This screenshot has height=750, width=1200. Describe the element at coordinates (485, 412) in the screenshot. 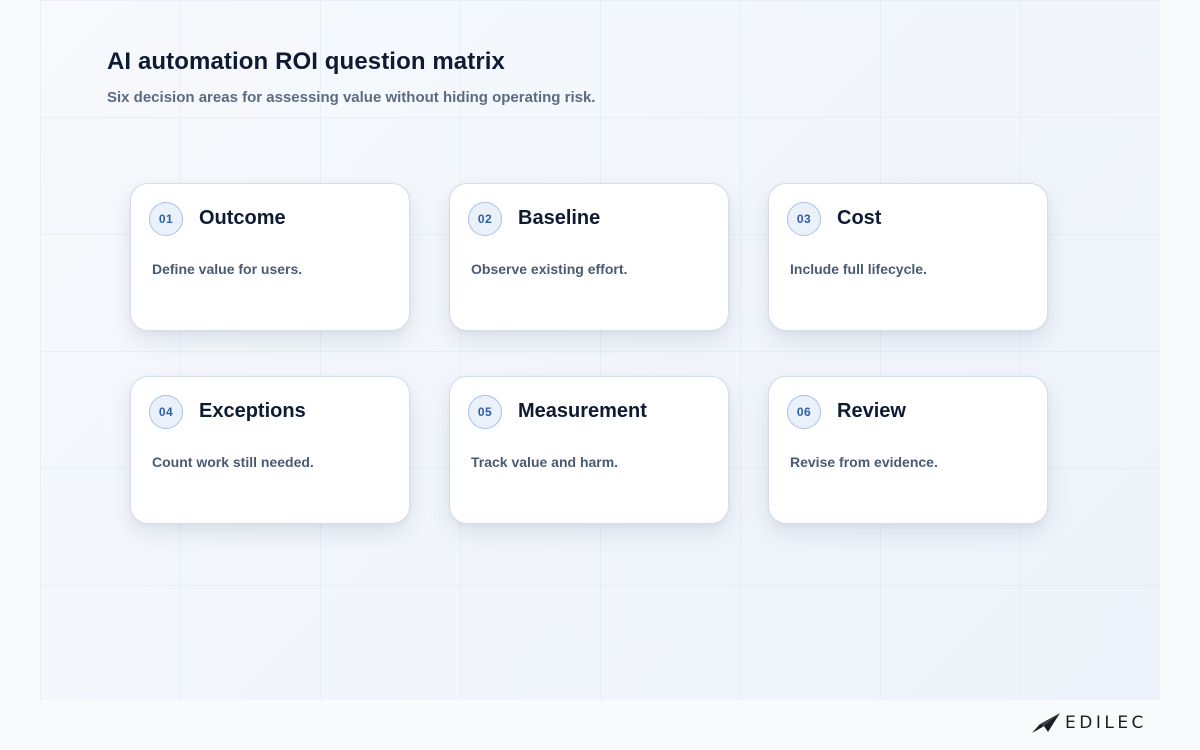

I see `card-number-badge: 05` at that location.